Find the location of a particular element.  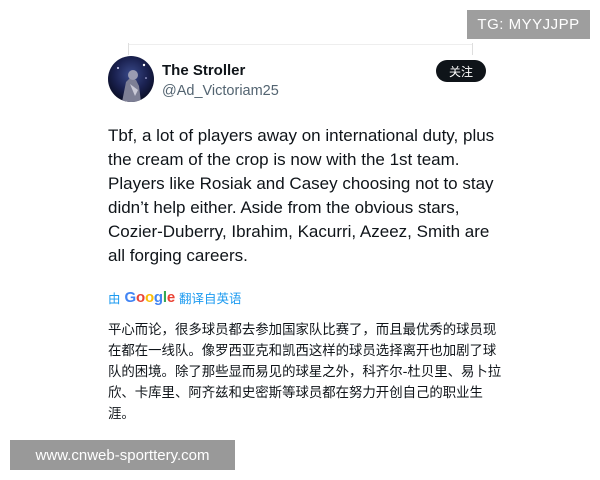

avatar-image-icon is located at coordinates (131, 79).